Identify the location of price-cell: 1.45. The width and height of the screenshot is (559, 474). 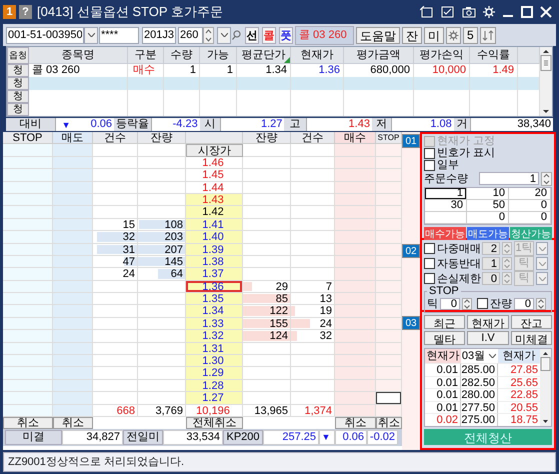
(214, 175).